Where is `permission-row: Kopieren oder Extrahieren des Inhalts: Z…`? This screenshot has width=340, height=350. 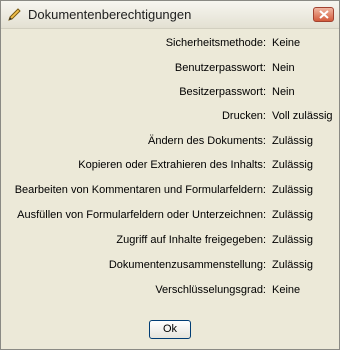 permission-row: Kopieren oder Extrahieren des Inhalts: Z… is located at coordinates (170, 167).